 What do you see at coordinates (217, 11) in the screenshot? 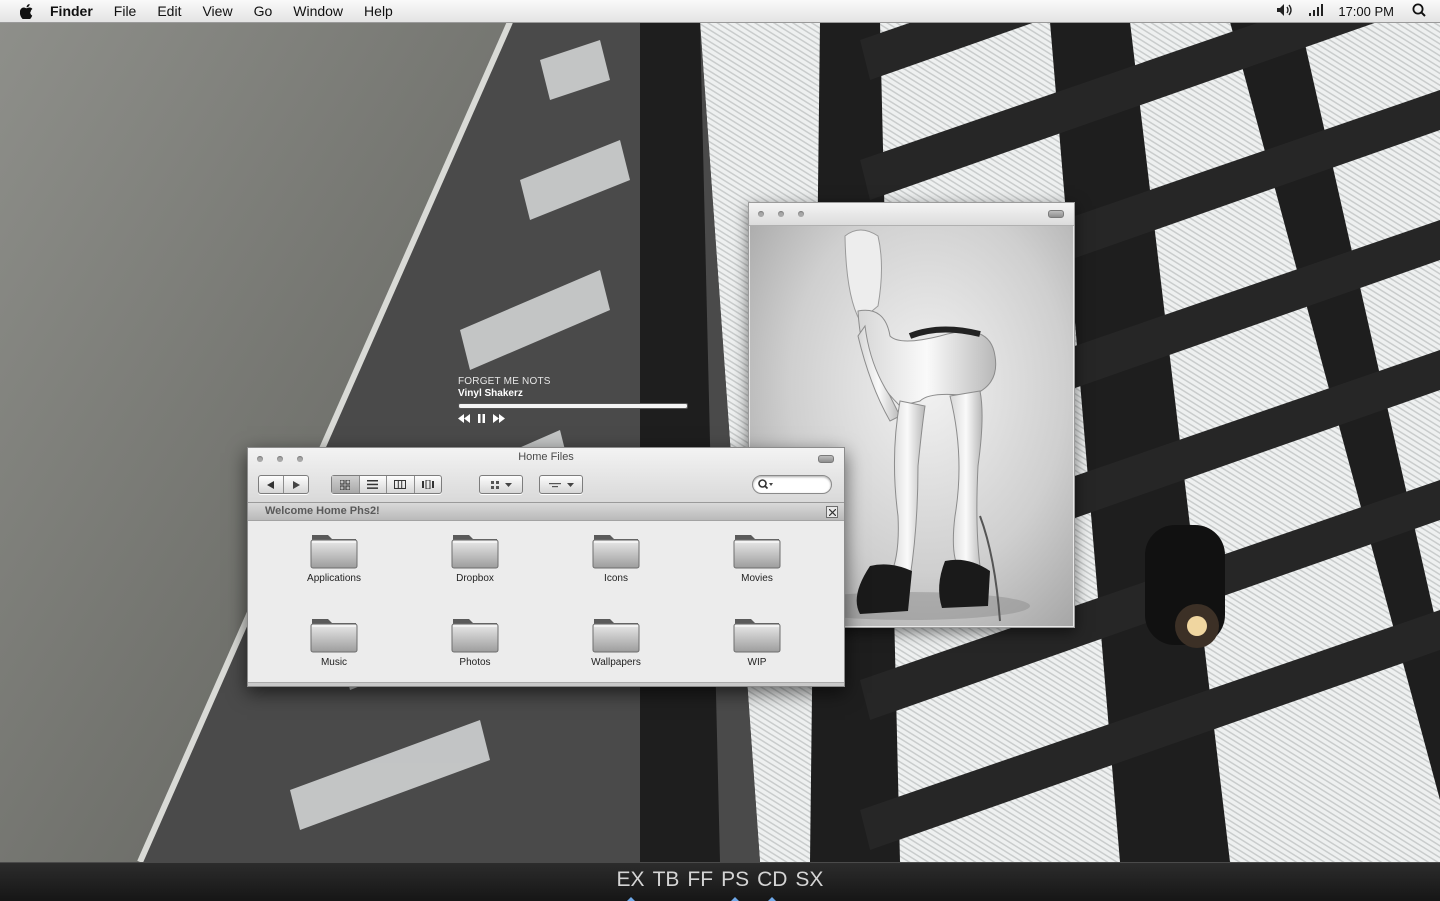
I see `menu-view: View` at bounding box center [217, 11].